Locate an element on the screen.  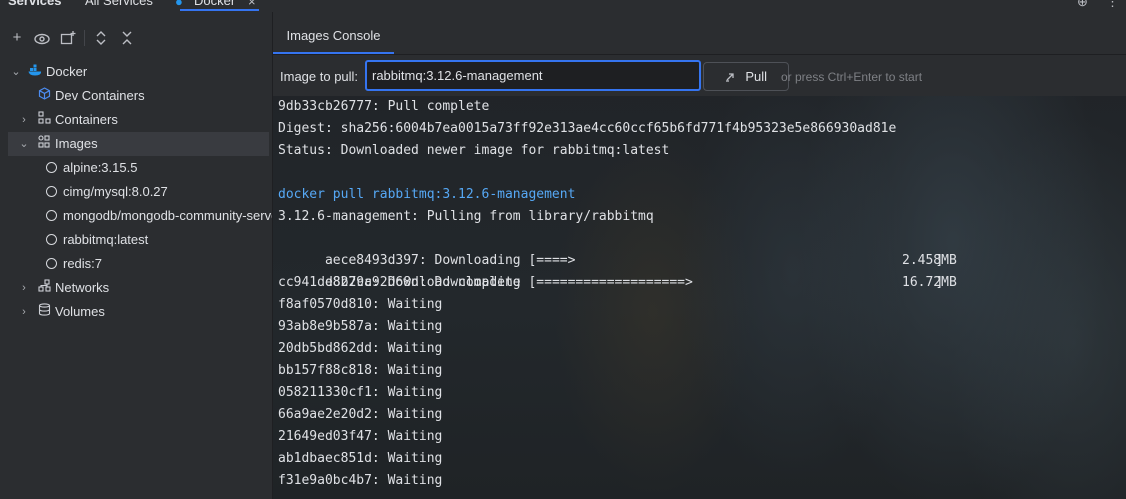
tree-label: mongodb/mongodb-community-server is located at coordinates (167, 215).